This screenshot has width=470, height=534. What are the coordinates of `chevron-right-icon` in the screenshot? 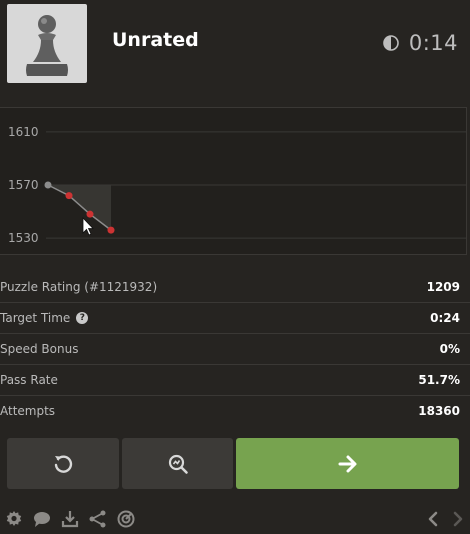 It's located at (458, 519).